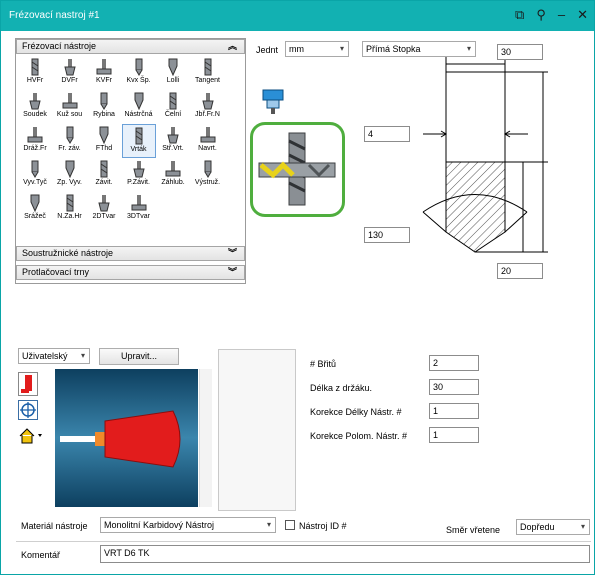 This screenshot has width=595, height=575. I want to click on shank-type-select: Přímá Stopka ▾, so click(419, 49).